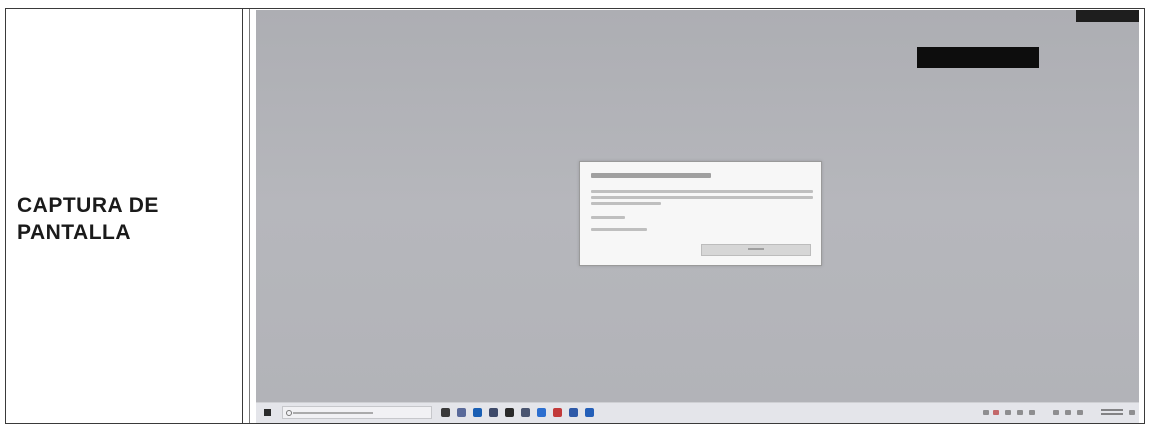  I want to click on dialog-button, so click(756, 250).